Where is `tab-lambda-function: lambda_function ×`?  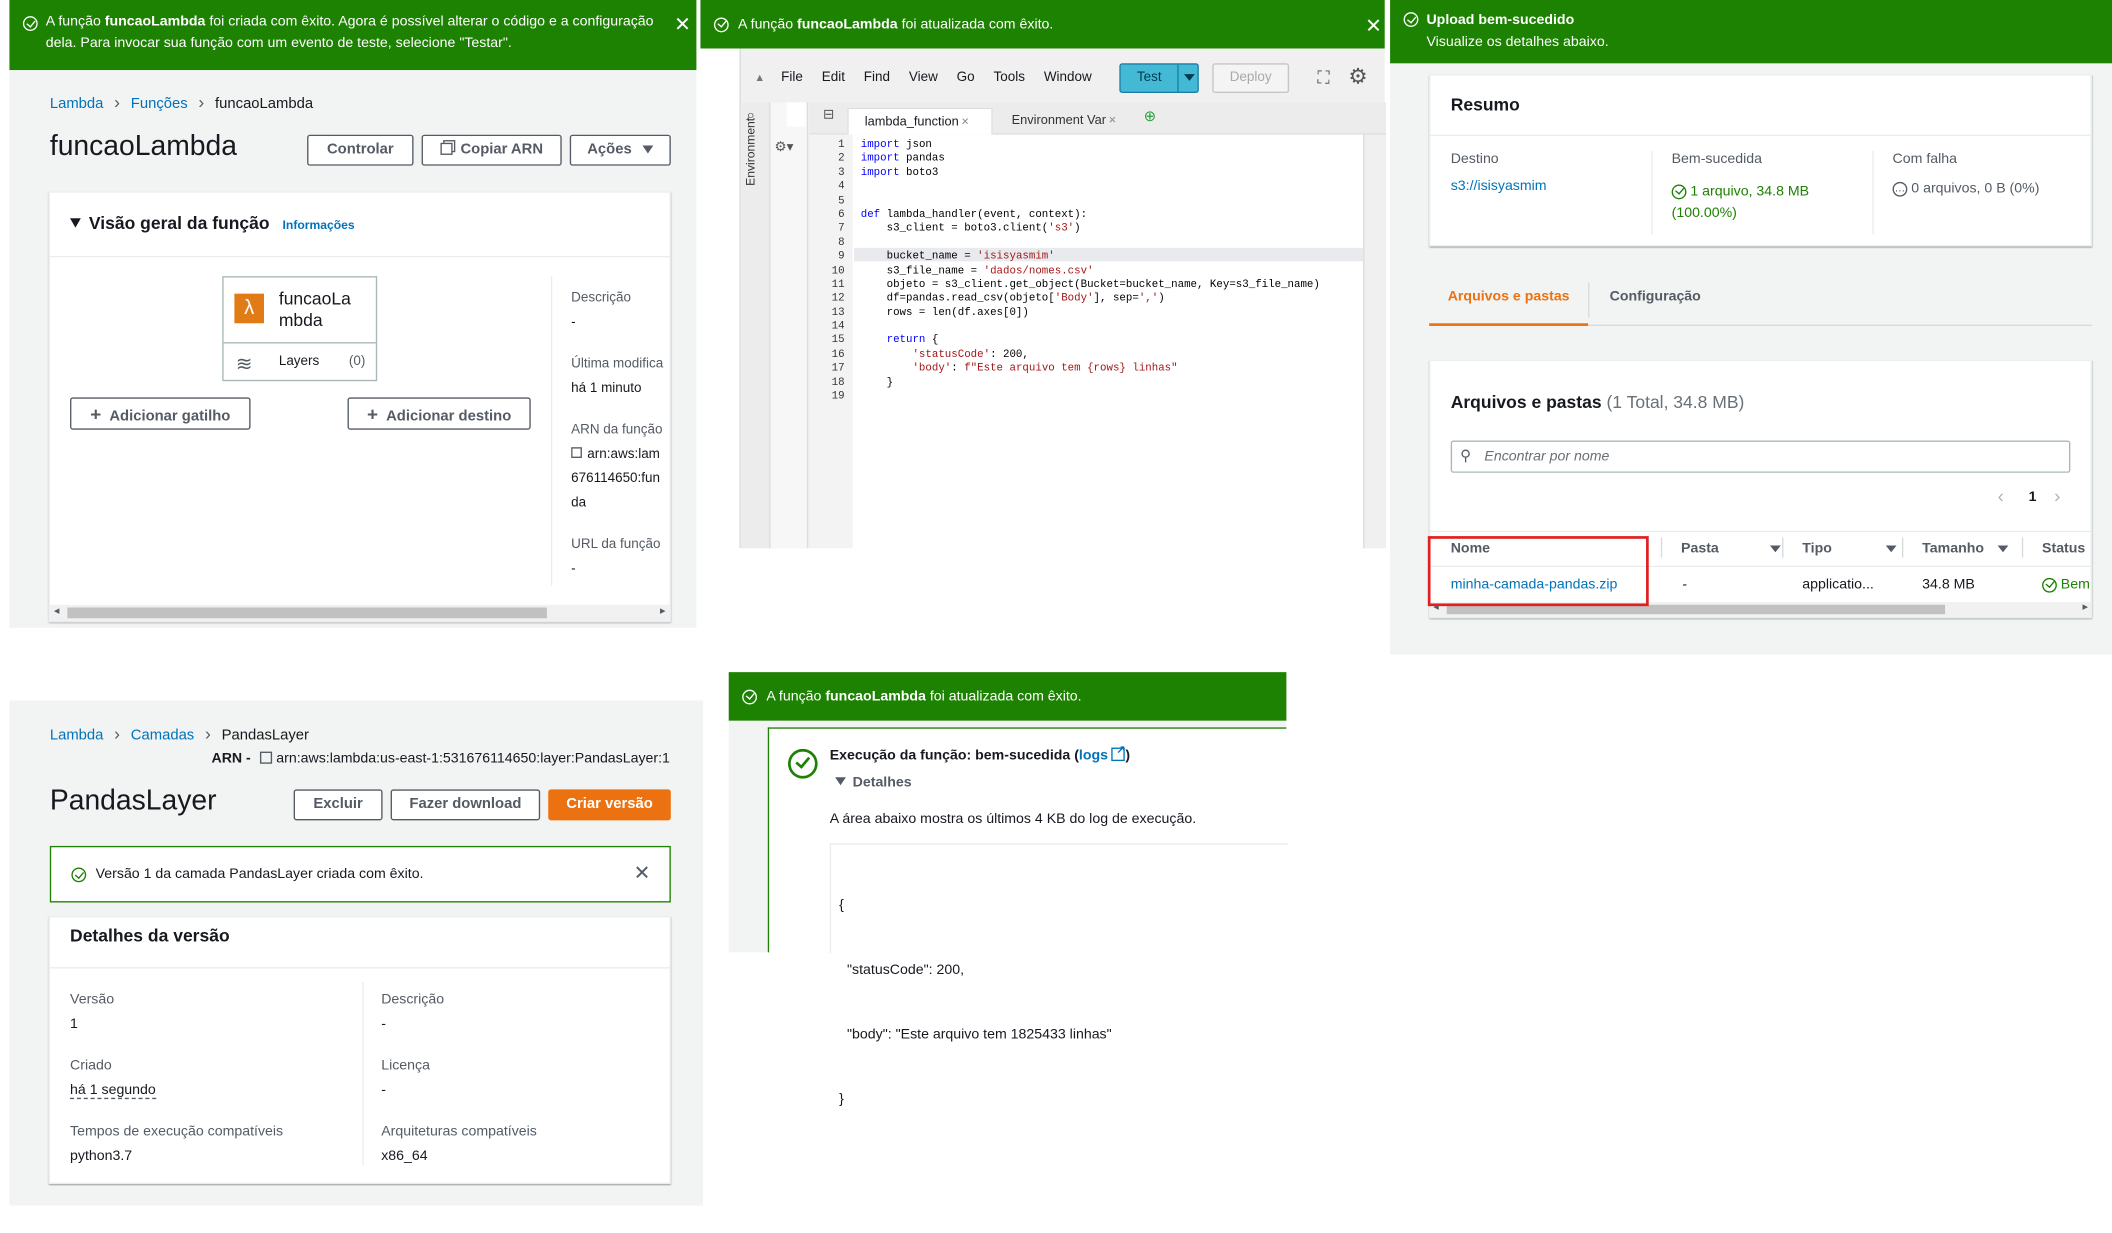
tab-lambda-function: lambda_function × is located at coordinates (920, 121).